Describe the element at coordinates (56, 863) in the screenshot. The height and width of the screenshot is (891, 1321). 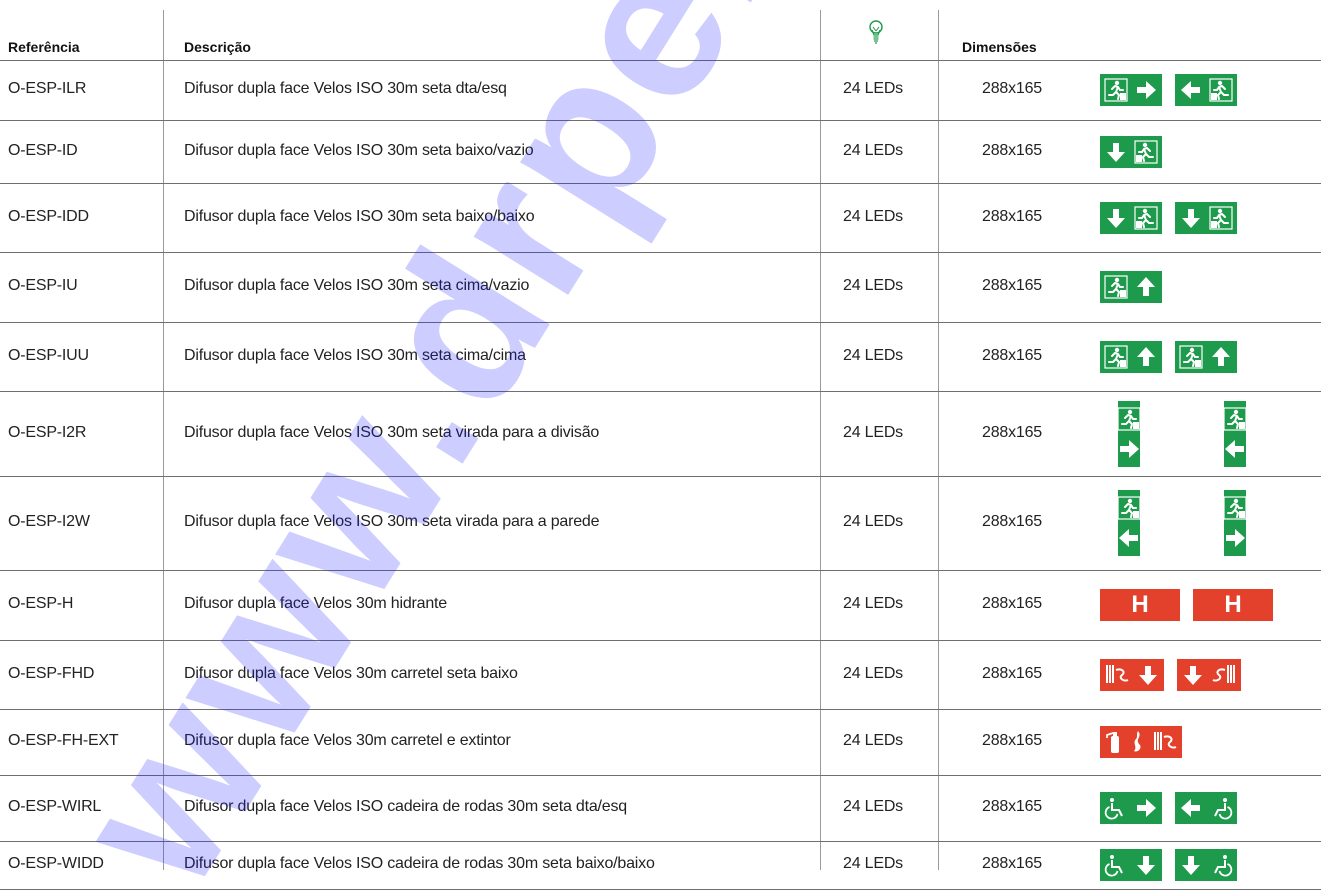
I see `reference-cell: O-ESP-WIDD` at that location.